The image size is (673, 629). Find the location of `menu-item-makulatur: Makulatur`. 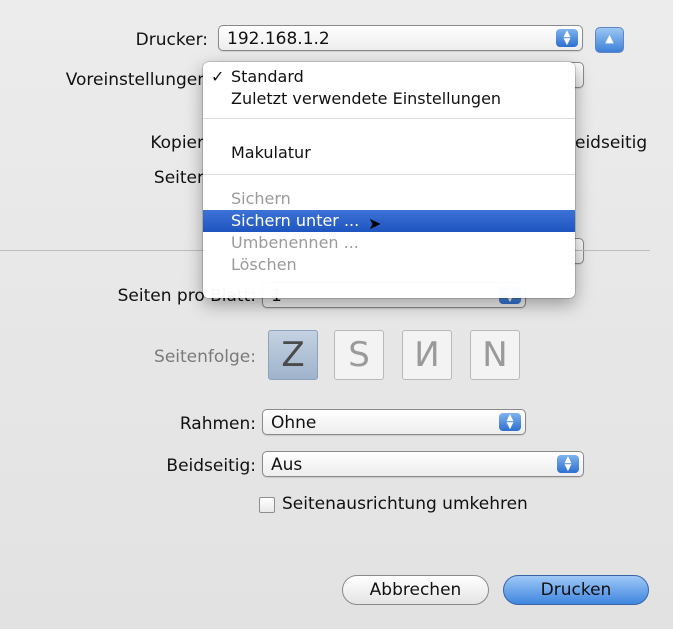

menu-item-makulatur: Makulatur is located at coordinates (389, 153).